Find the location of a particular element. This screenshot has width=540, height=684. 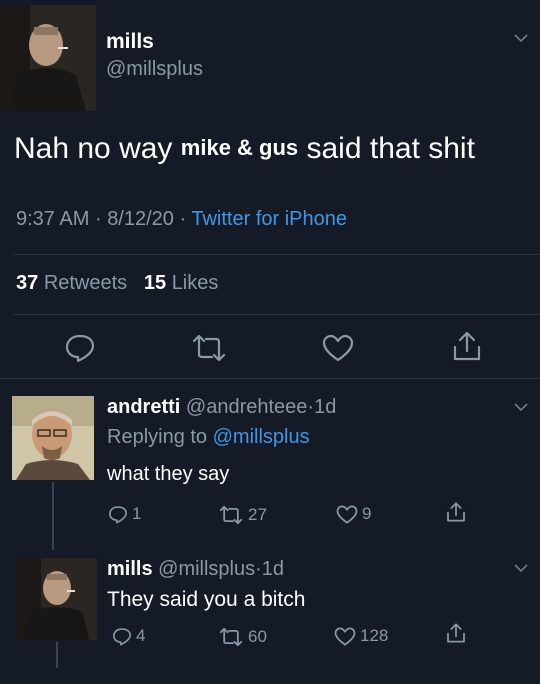

tweet-meta: 9:37 AM · 8/12/20 · Twitter for iPhone is located at coordinates (181, 219).